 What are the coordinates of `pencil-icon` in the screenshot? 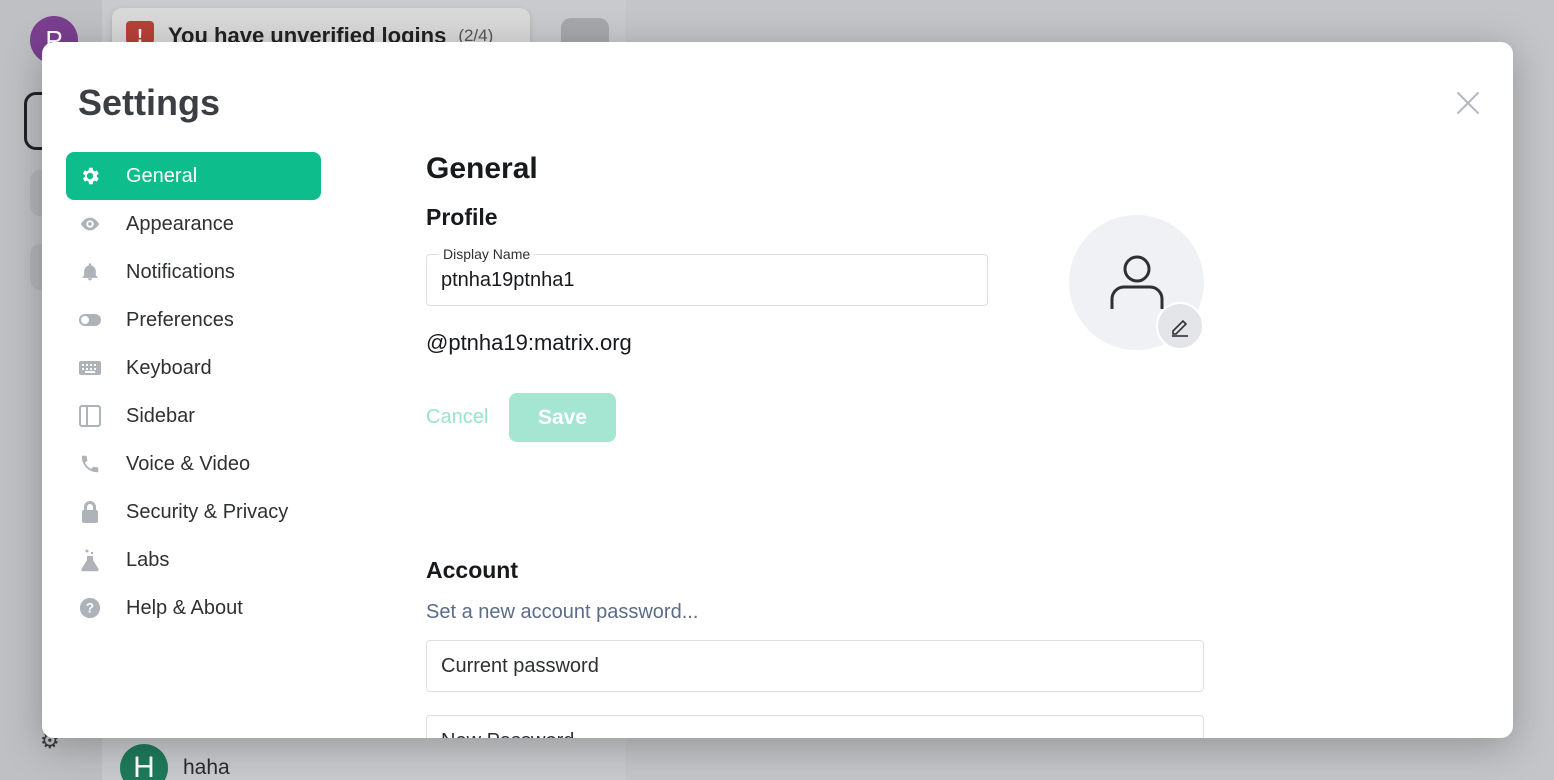 It's located at (1180, 328).